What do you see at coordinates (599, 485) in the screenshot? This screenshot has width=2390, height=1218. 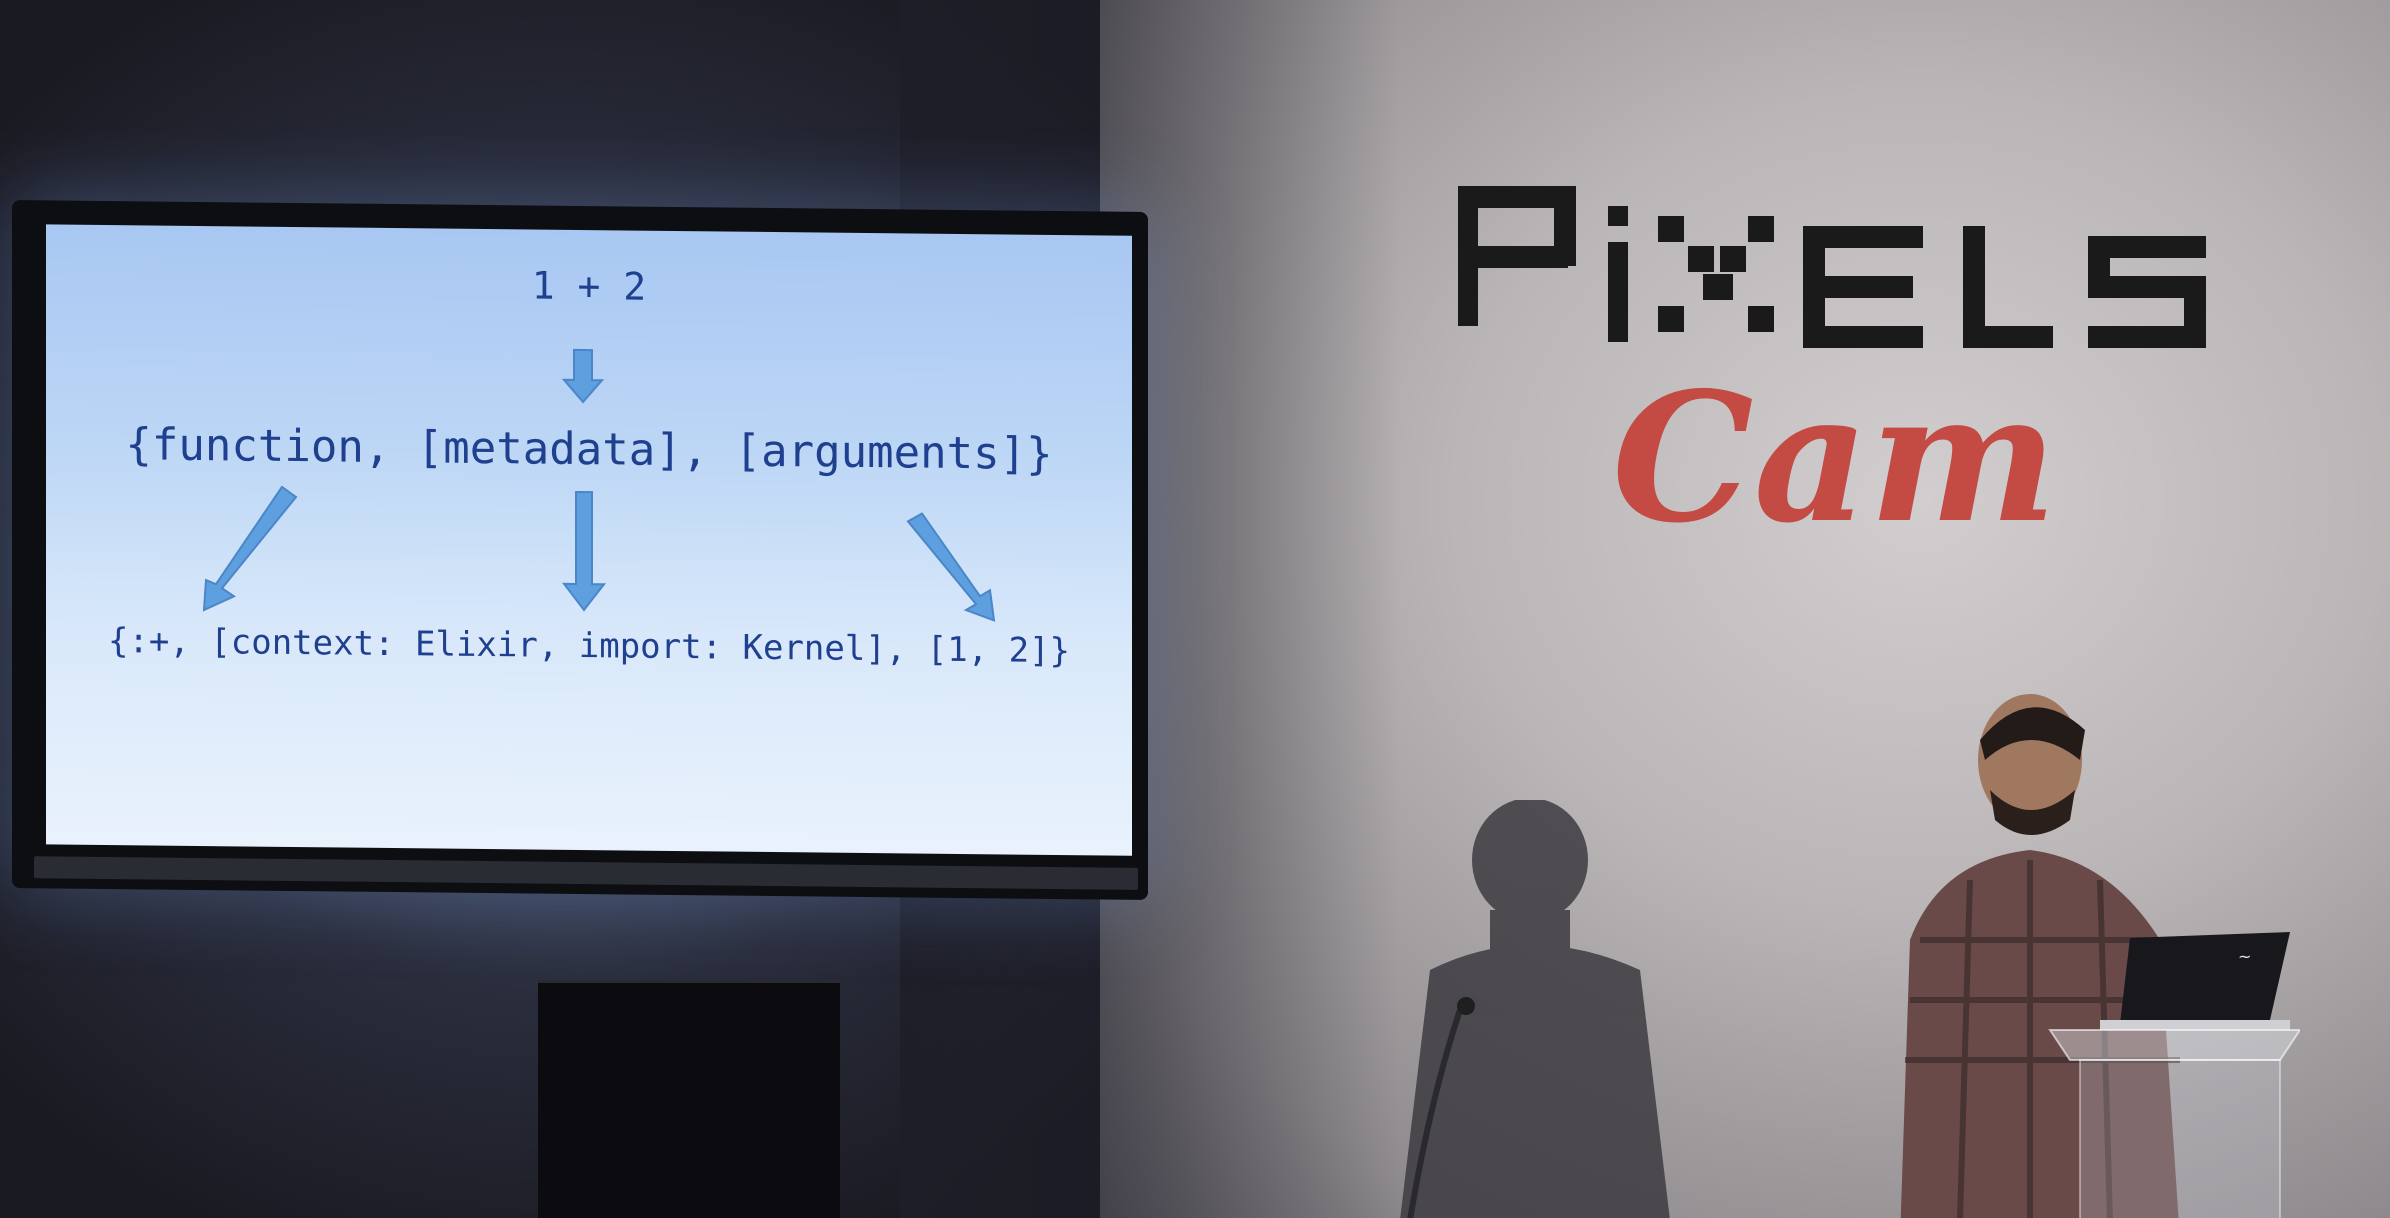 I see `slide-arrows` at bounding box center [599, 485].